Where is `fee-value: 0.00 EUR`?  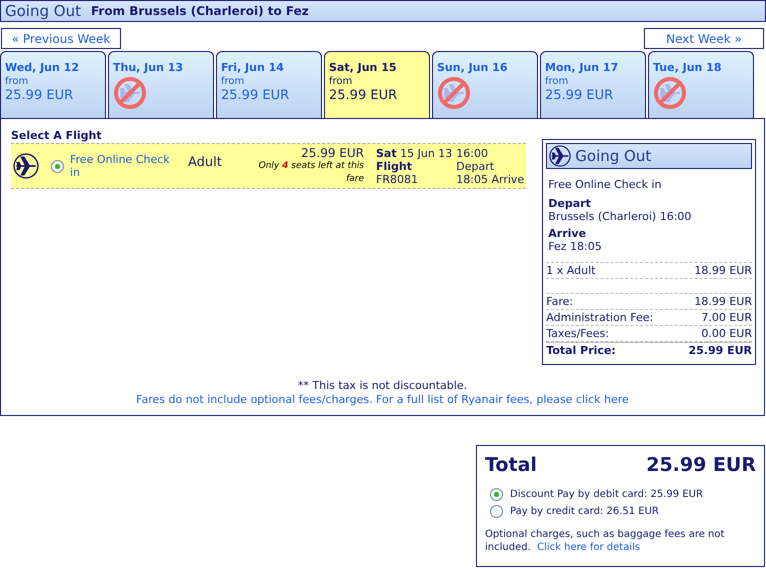 fee-value: 0.00 EUR is located at coordinates (726, 333).